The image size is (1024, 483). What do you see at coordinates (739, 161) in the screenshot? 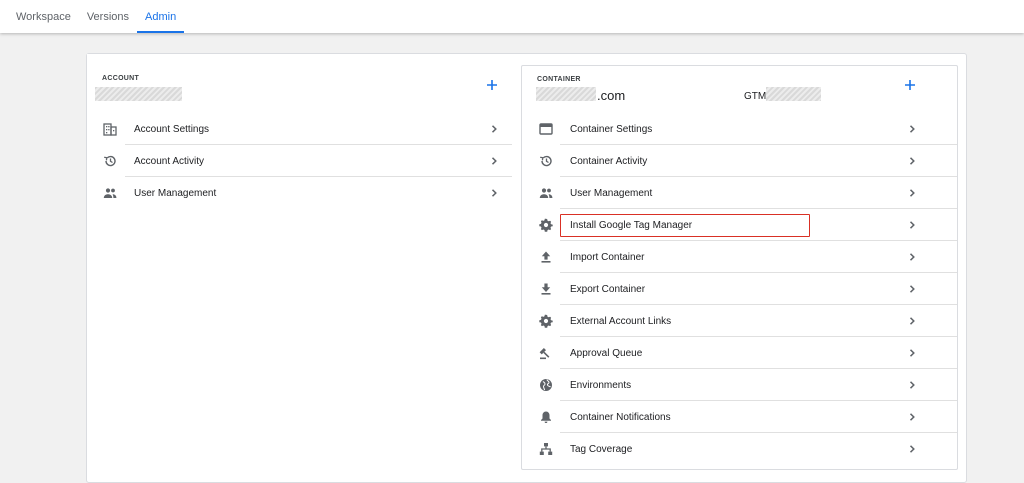
I see `container-item-container-activity: Container Activity` at bounding box center [739, 161].